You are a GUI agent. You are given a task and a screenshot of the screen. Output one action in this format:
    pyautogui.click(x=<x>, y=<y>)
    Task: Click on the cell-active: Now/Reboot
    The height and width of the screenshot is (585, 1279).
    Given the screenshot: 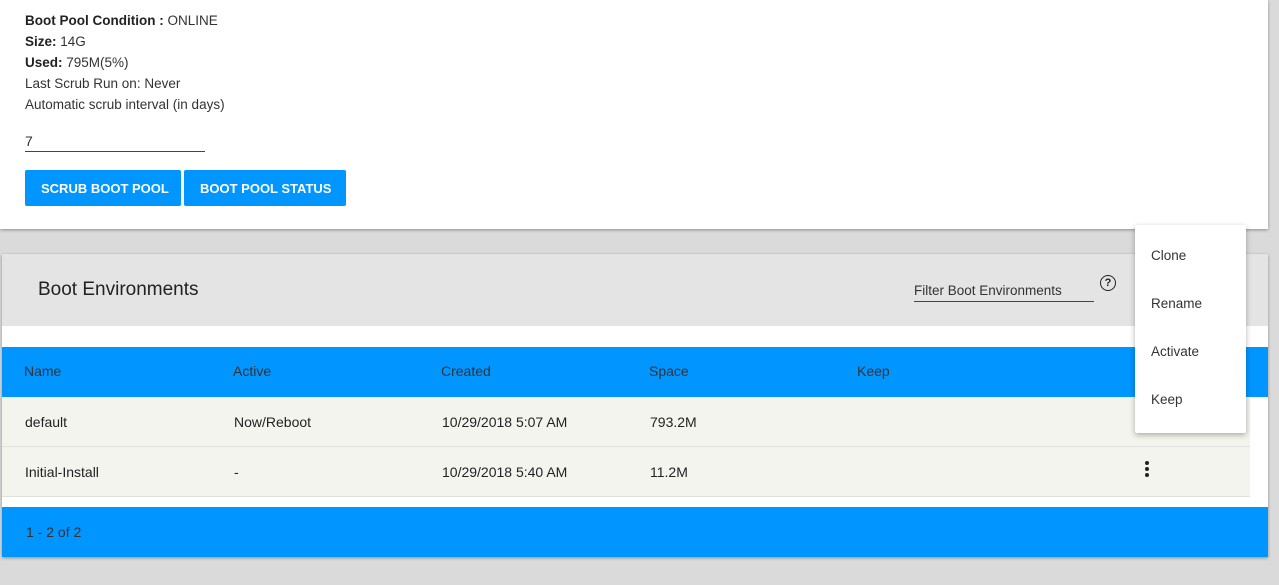 What is the action you would take?
    pyautogui.click(x=273, y=422)
    